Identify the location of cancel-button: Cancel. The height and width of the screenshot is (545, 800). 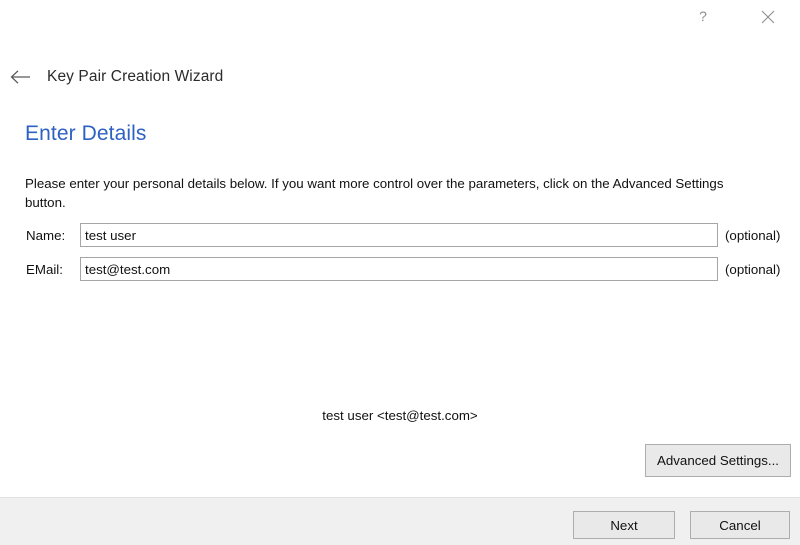
(740, 525).